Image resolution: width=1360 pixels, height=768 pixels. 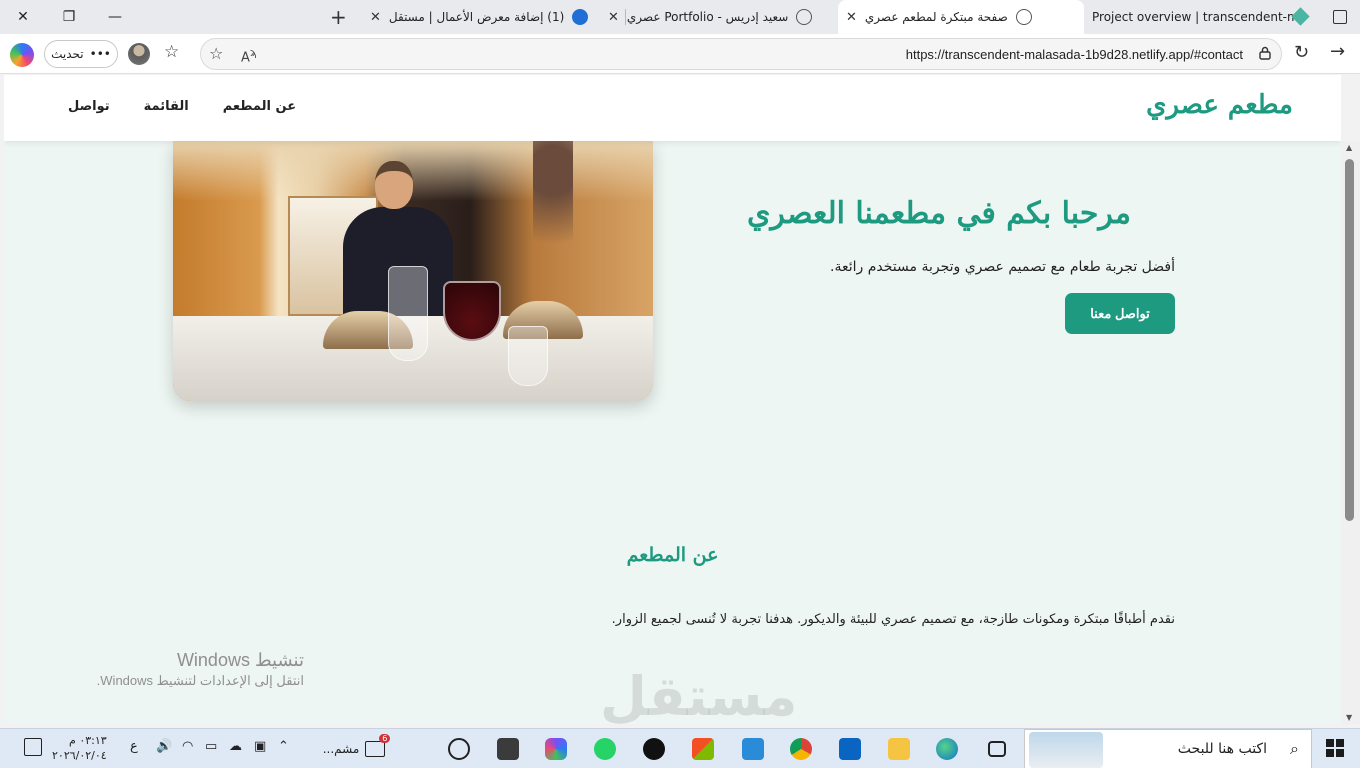 What do you see at coordinates (1222, 749) in the screenshot?
I see `search-placeholder: اكتب هنا للبحث` at bounding box center [1222, 749].